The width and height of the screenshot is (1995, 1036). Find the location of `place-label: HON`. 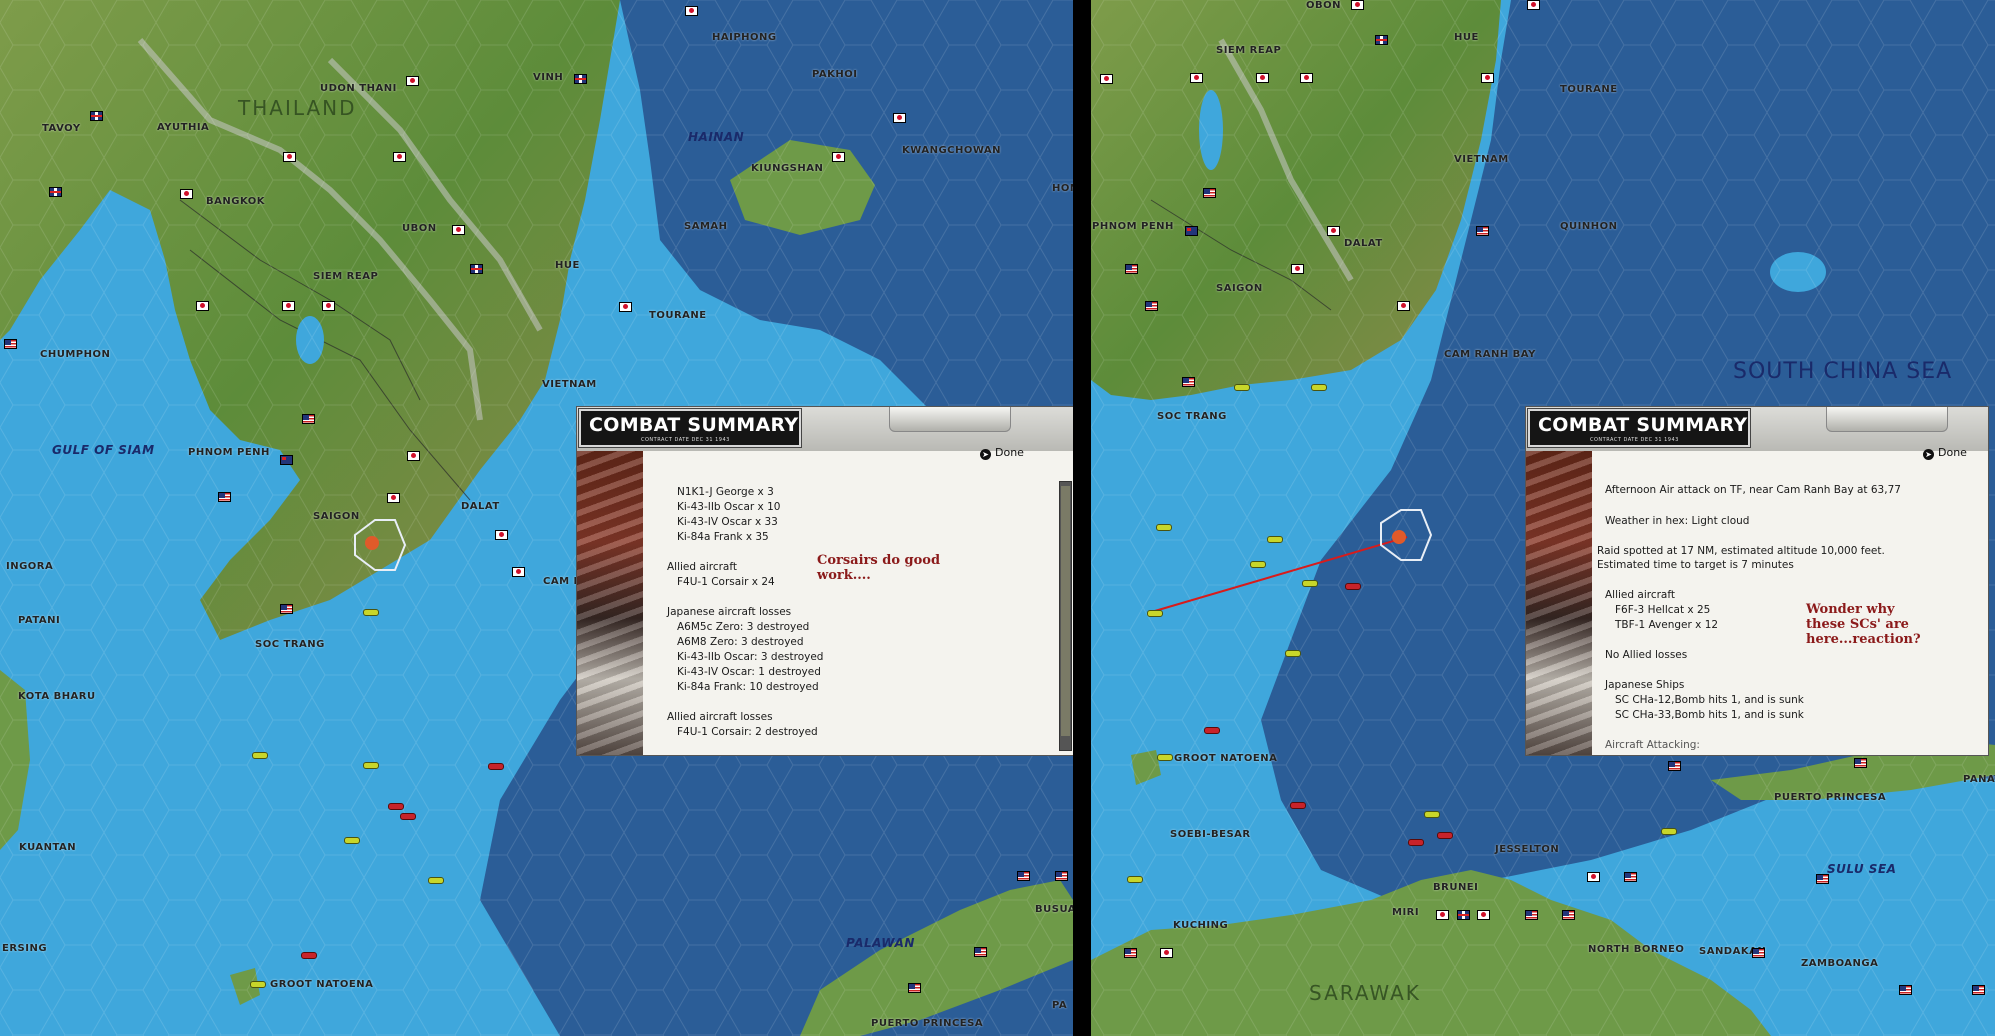

place-label: HON is located at coordinates (1062, 188).